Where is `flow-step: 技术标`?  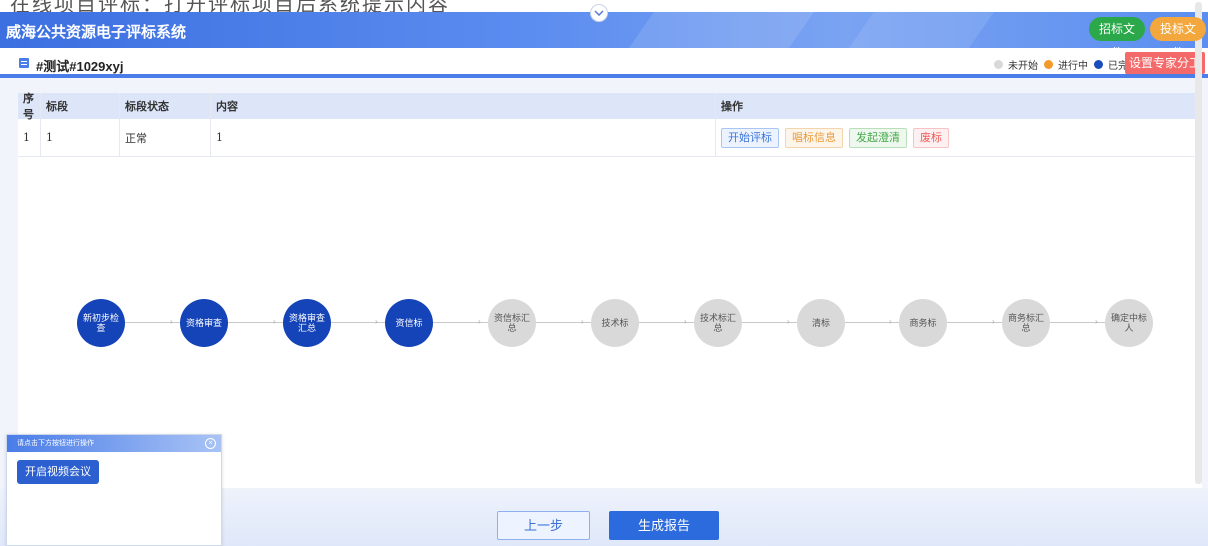 flow-step: 技术标 is located at coordinates (615, 323).